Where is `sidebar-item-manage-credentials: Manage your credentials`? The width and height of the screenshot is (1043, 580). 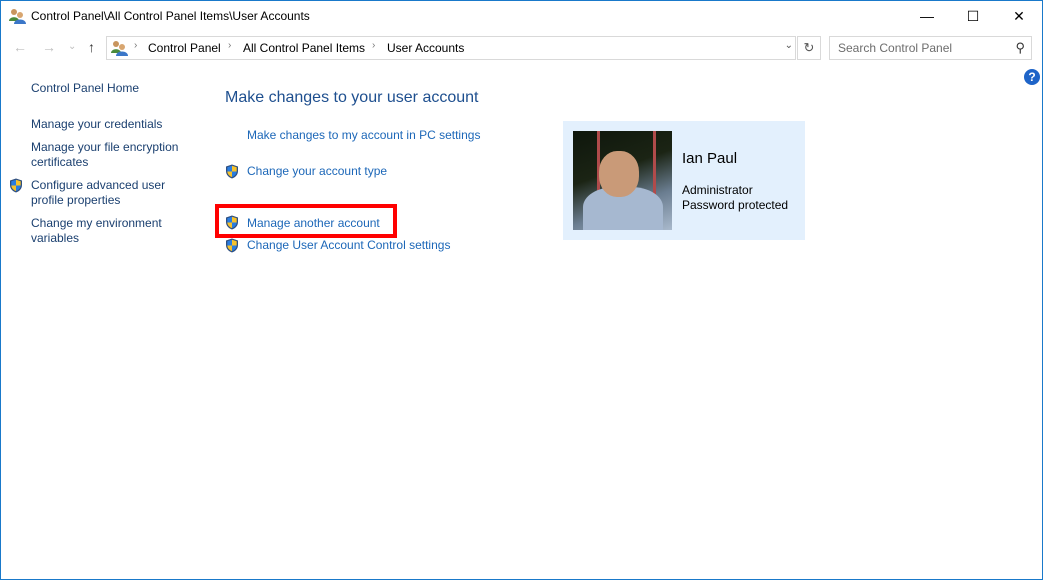
sidebar-item-manage-credentials: Manage your credentials is located at coordinates (116, 124).